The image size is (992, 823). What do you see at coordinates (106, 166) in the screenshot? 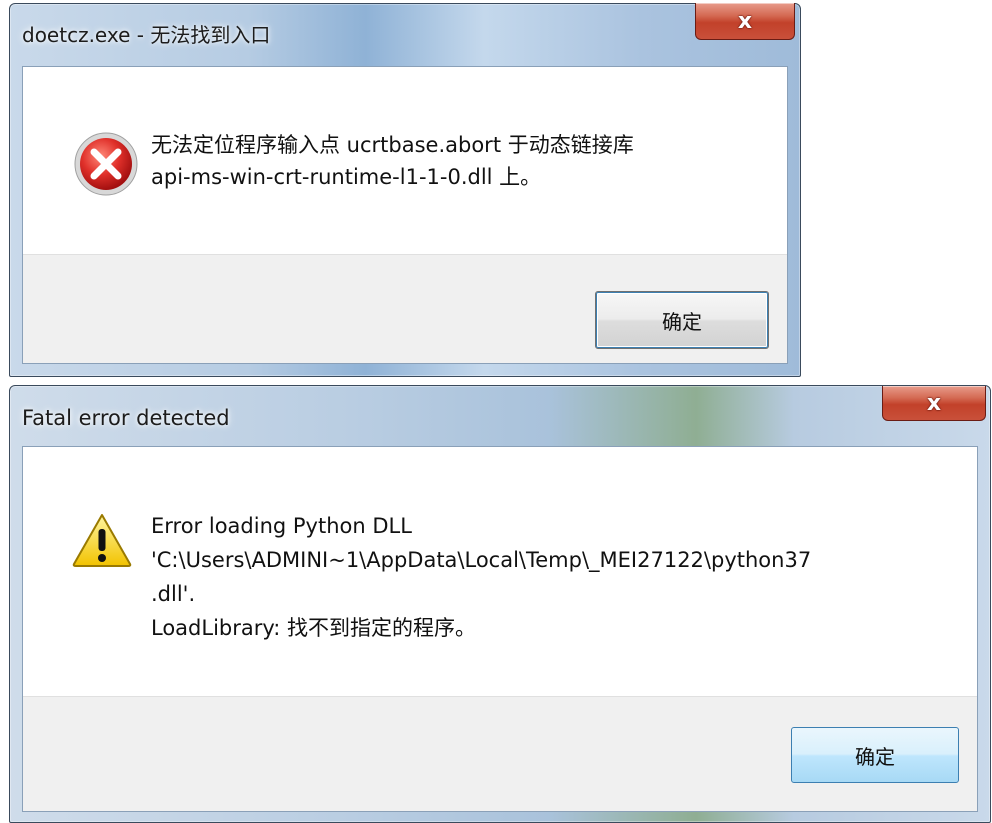
I see `error-icon` at bounding box center [106, 166].